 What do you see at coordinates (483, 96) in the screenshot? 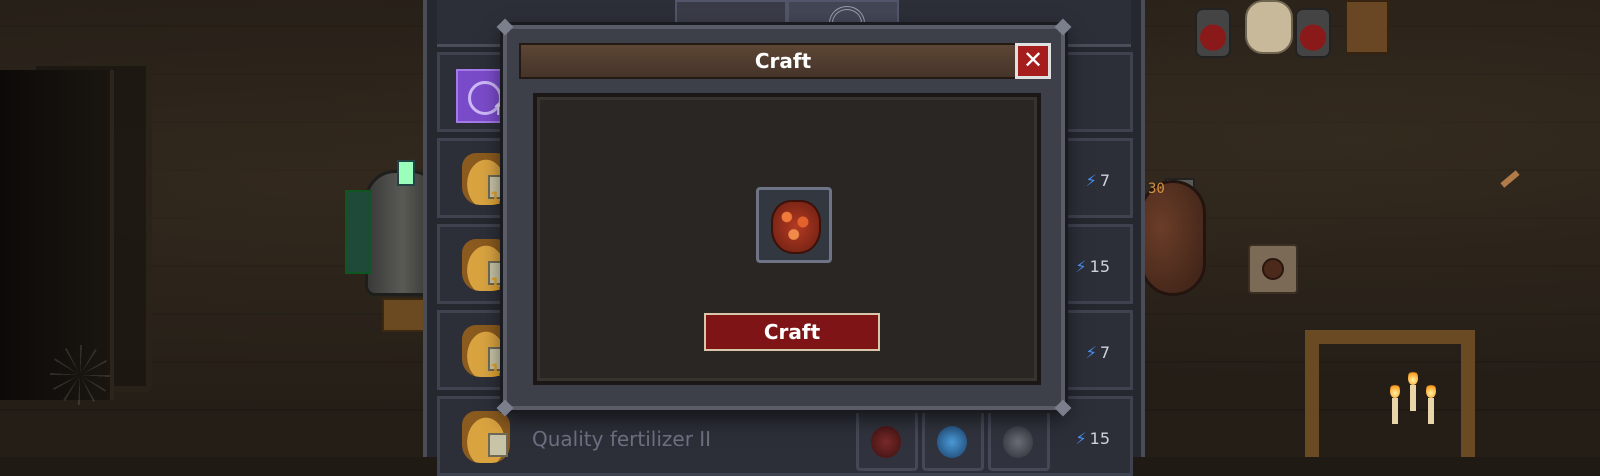
I see `heart-upgrade-icon: ↑` at bounding box center [483, 96].